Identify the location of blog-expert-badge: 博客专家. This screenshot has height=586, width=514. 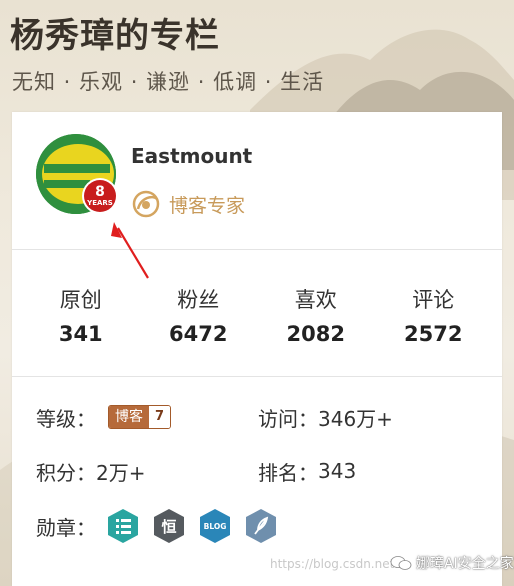
(188, 204).